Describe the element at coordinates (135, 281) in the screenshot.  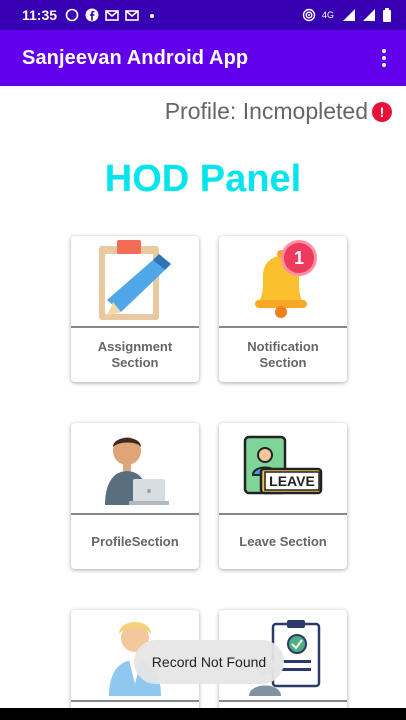
I see `assignment-clipboard-icon` at that location.